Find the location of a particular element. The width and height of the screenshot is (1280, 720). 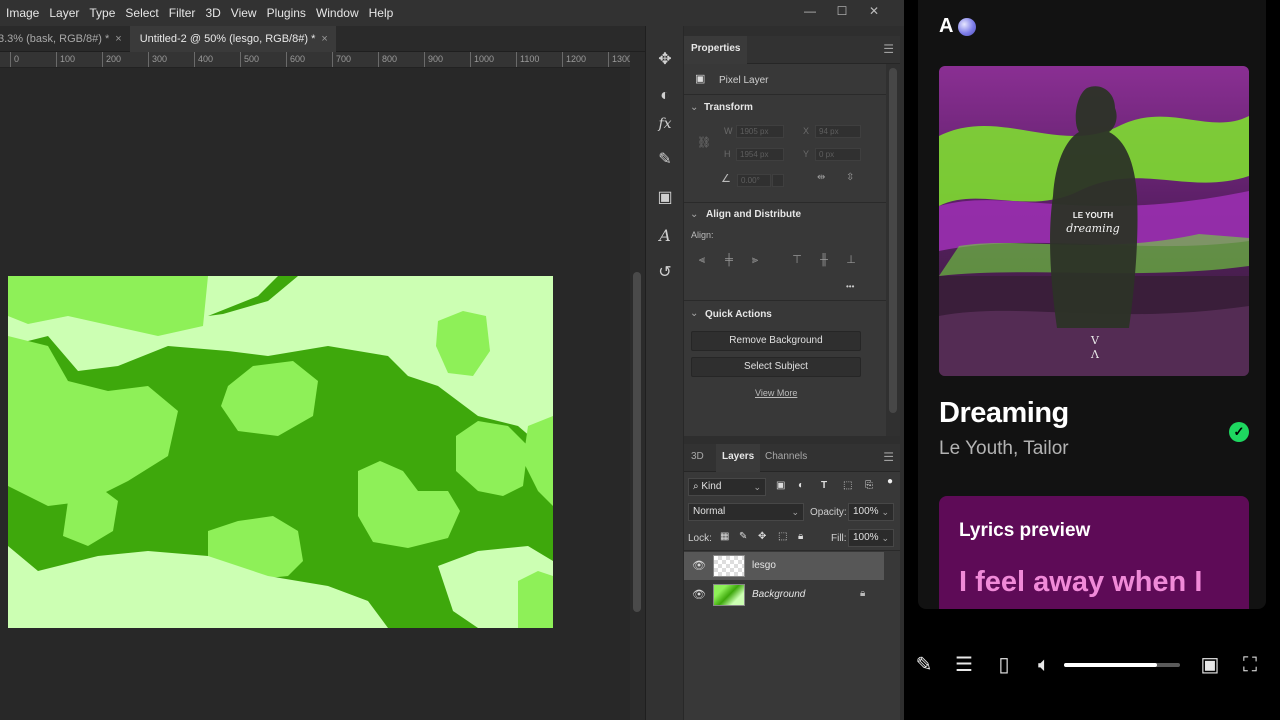

track-title: Dreaming is located at coordinates (1004, 413).